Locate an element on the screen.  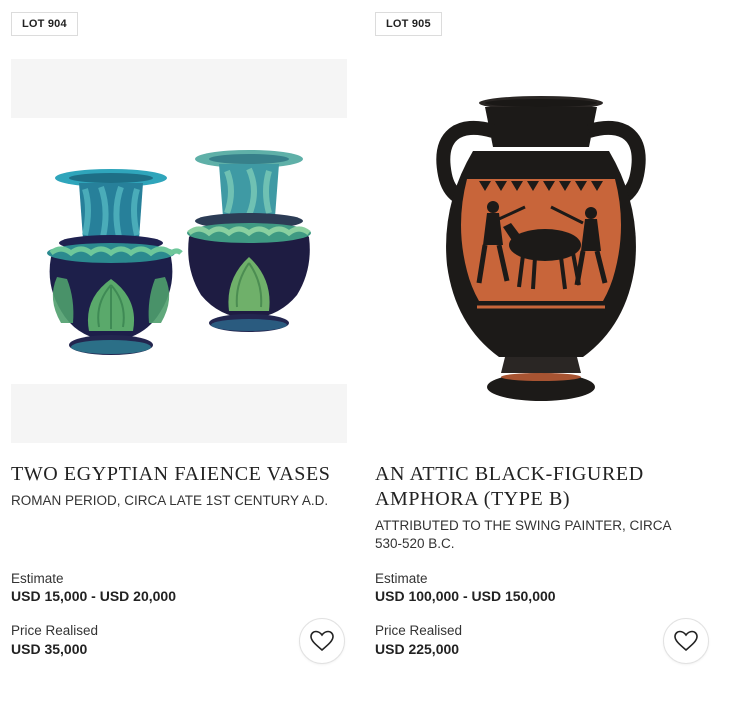
amphora-image is located at coordinates (541, 248).